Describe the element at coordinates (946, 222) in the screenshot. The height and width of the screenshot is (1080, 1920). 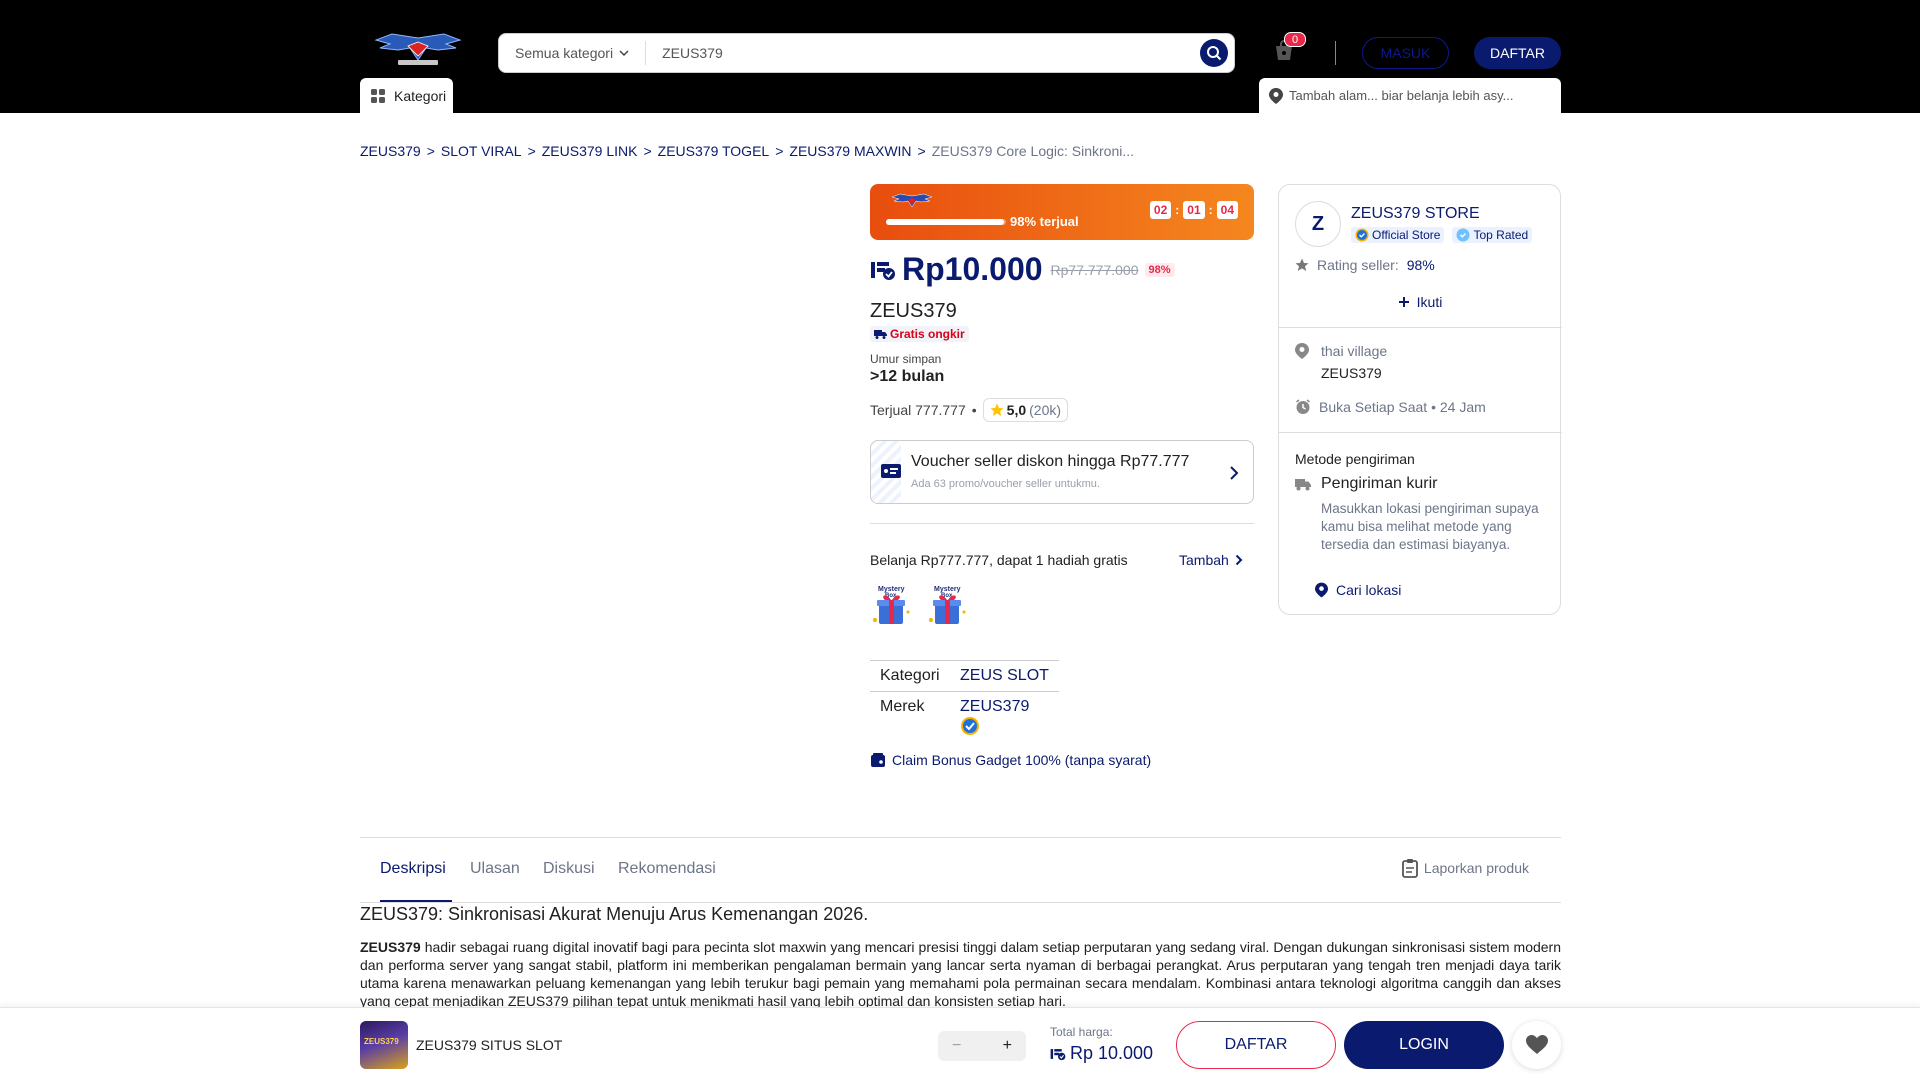
I see `sold-progress-bar` at that location.